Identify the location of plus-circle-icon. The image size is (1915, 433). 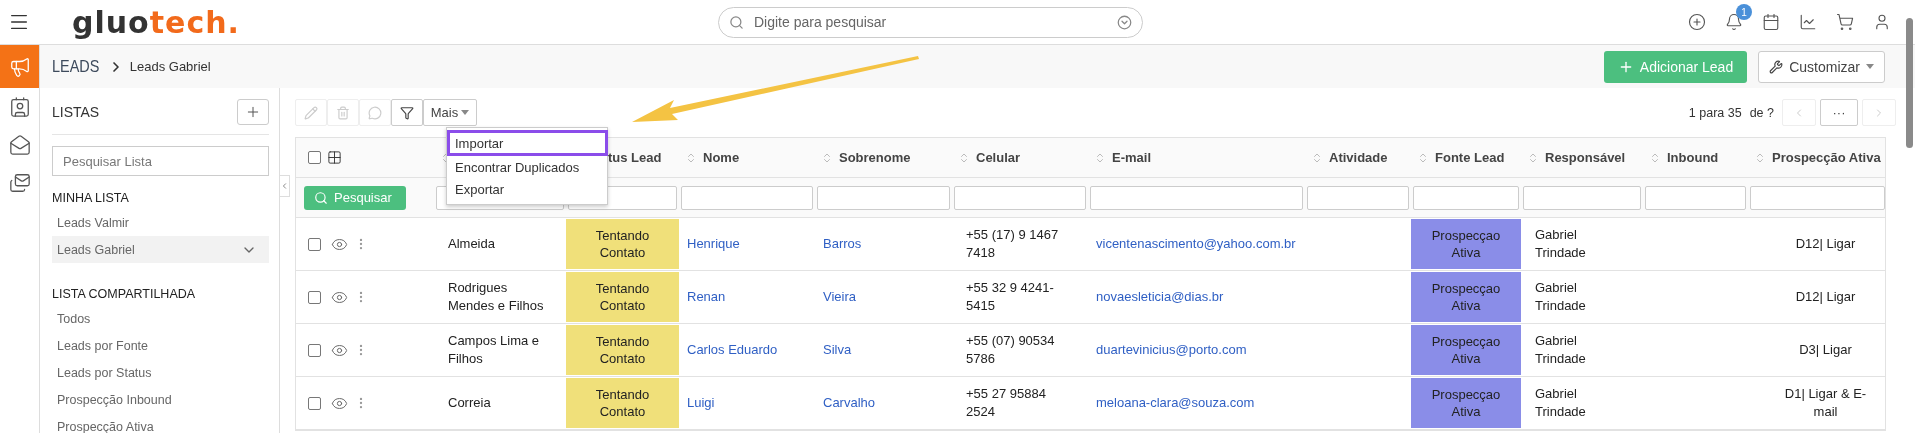
(1697, 22).